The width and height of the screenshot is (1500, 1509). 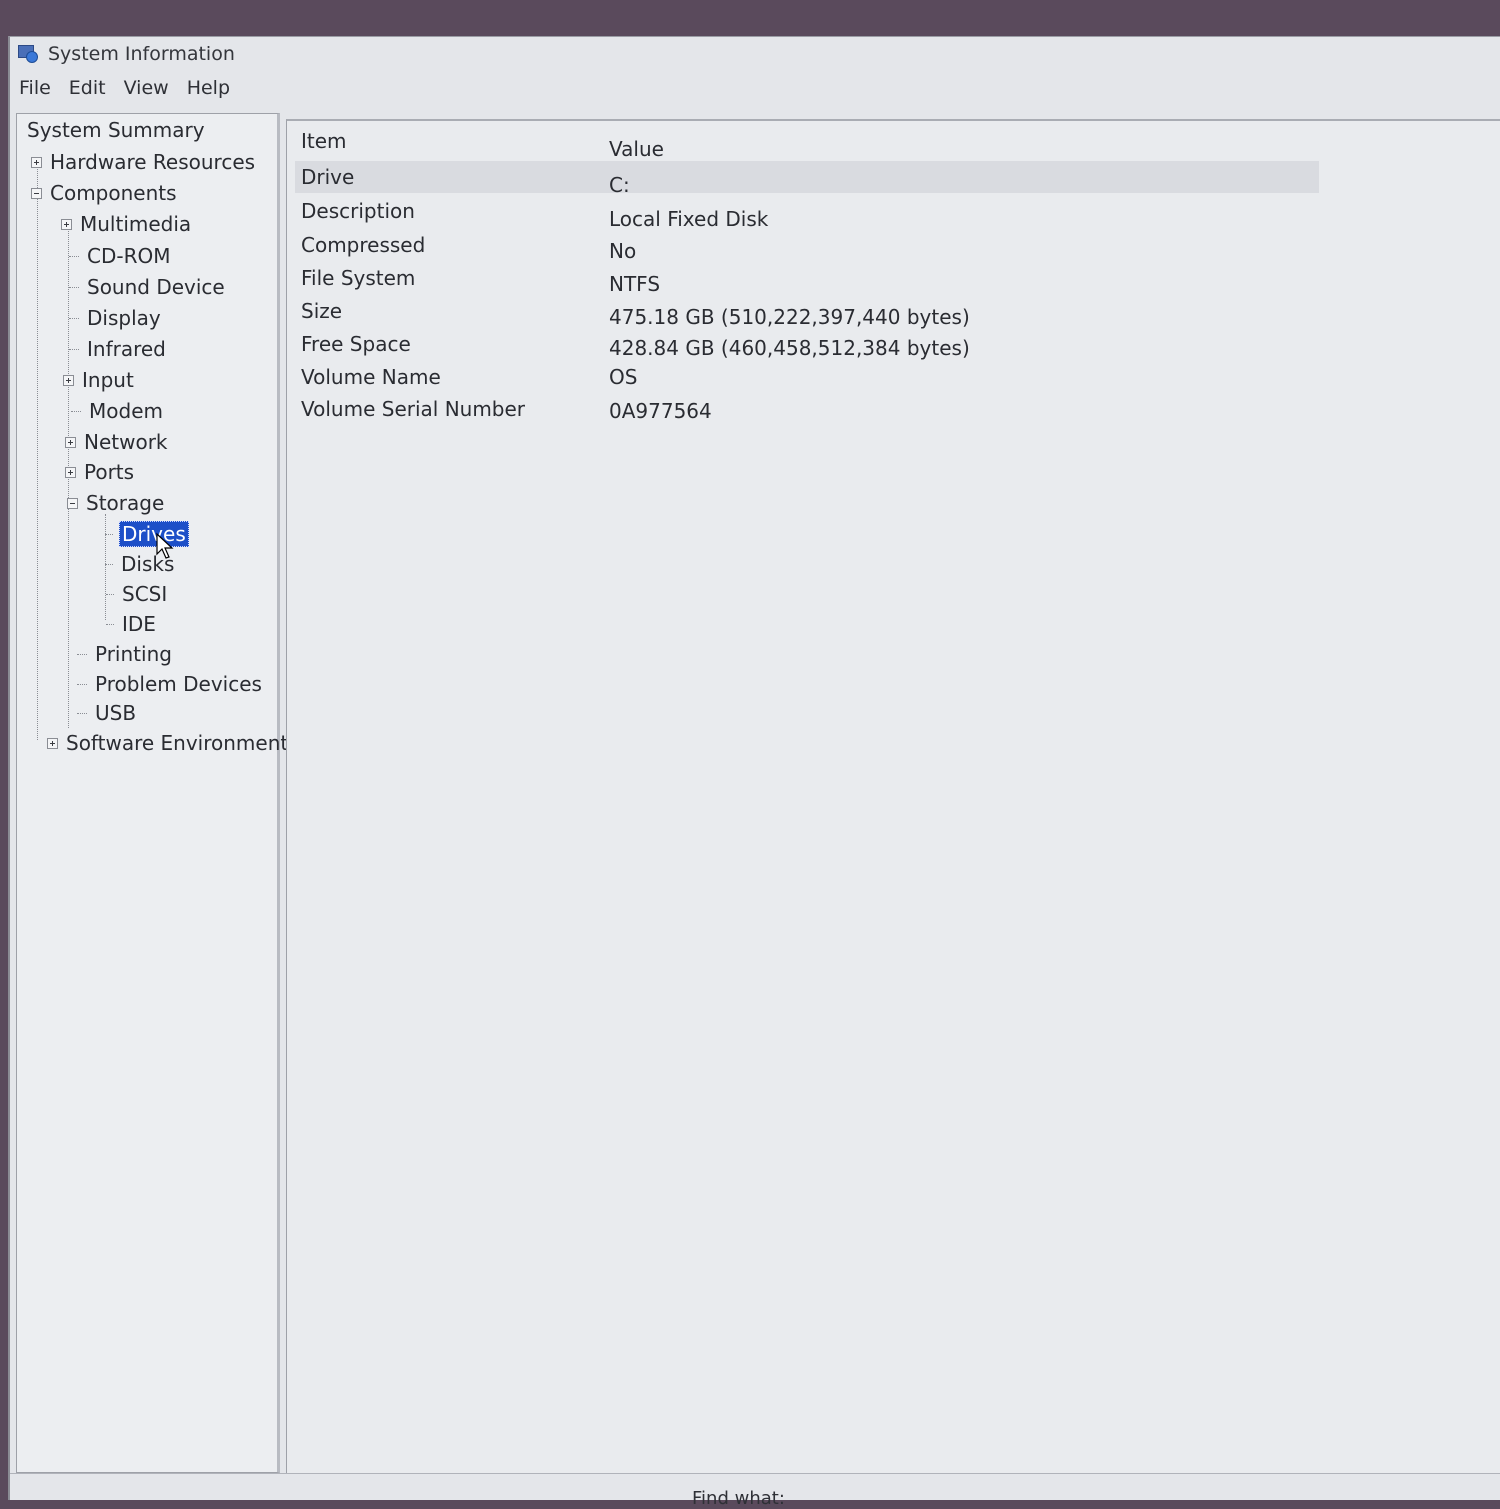 I want to click on tree-item-printing: Printing, so click(x=125, y=654).